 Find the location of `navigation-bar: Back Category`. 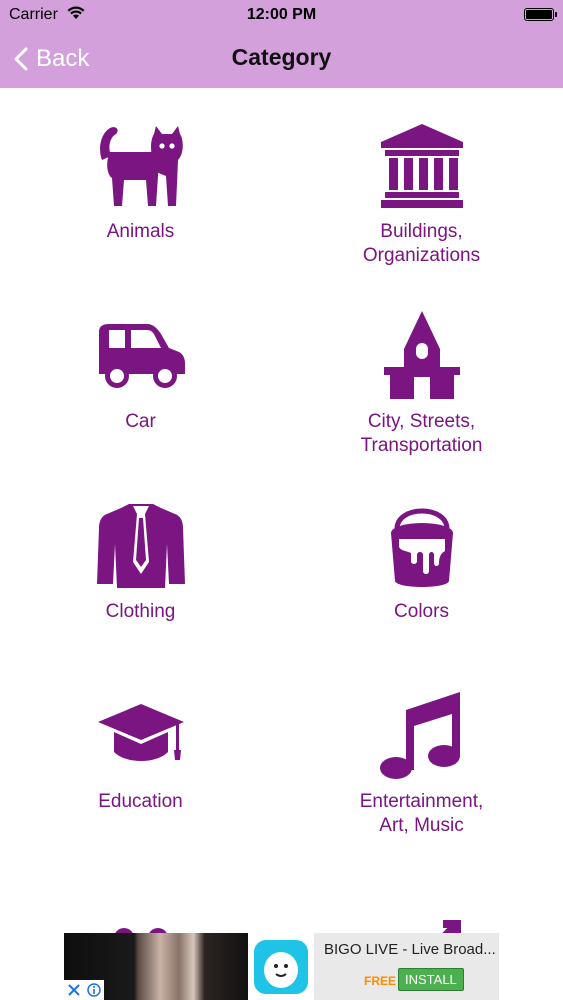

navigation-bar: Back Category is located at coordinates (281, 59).